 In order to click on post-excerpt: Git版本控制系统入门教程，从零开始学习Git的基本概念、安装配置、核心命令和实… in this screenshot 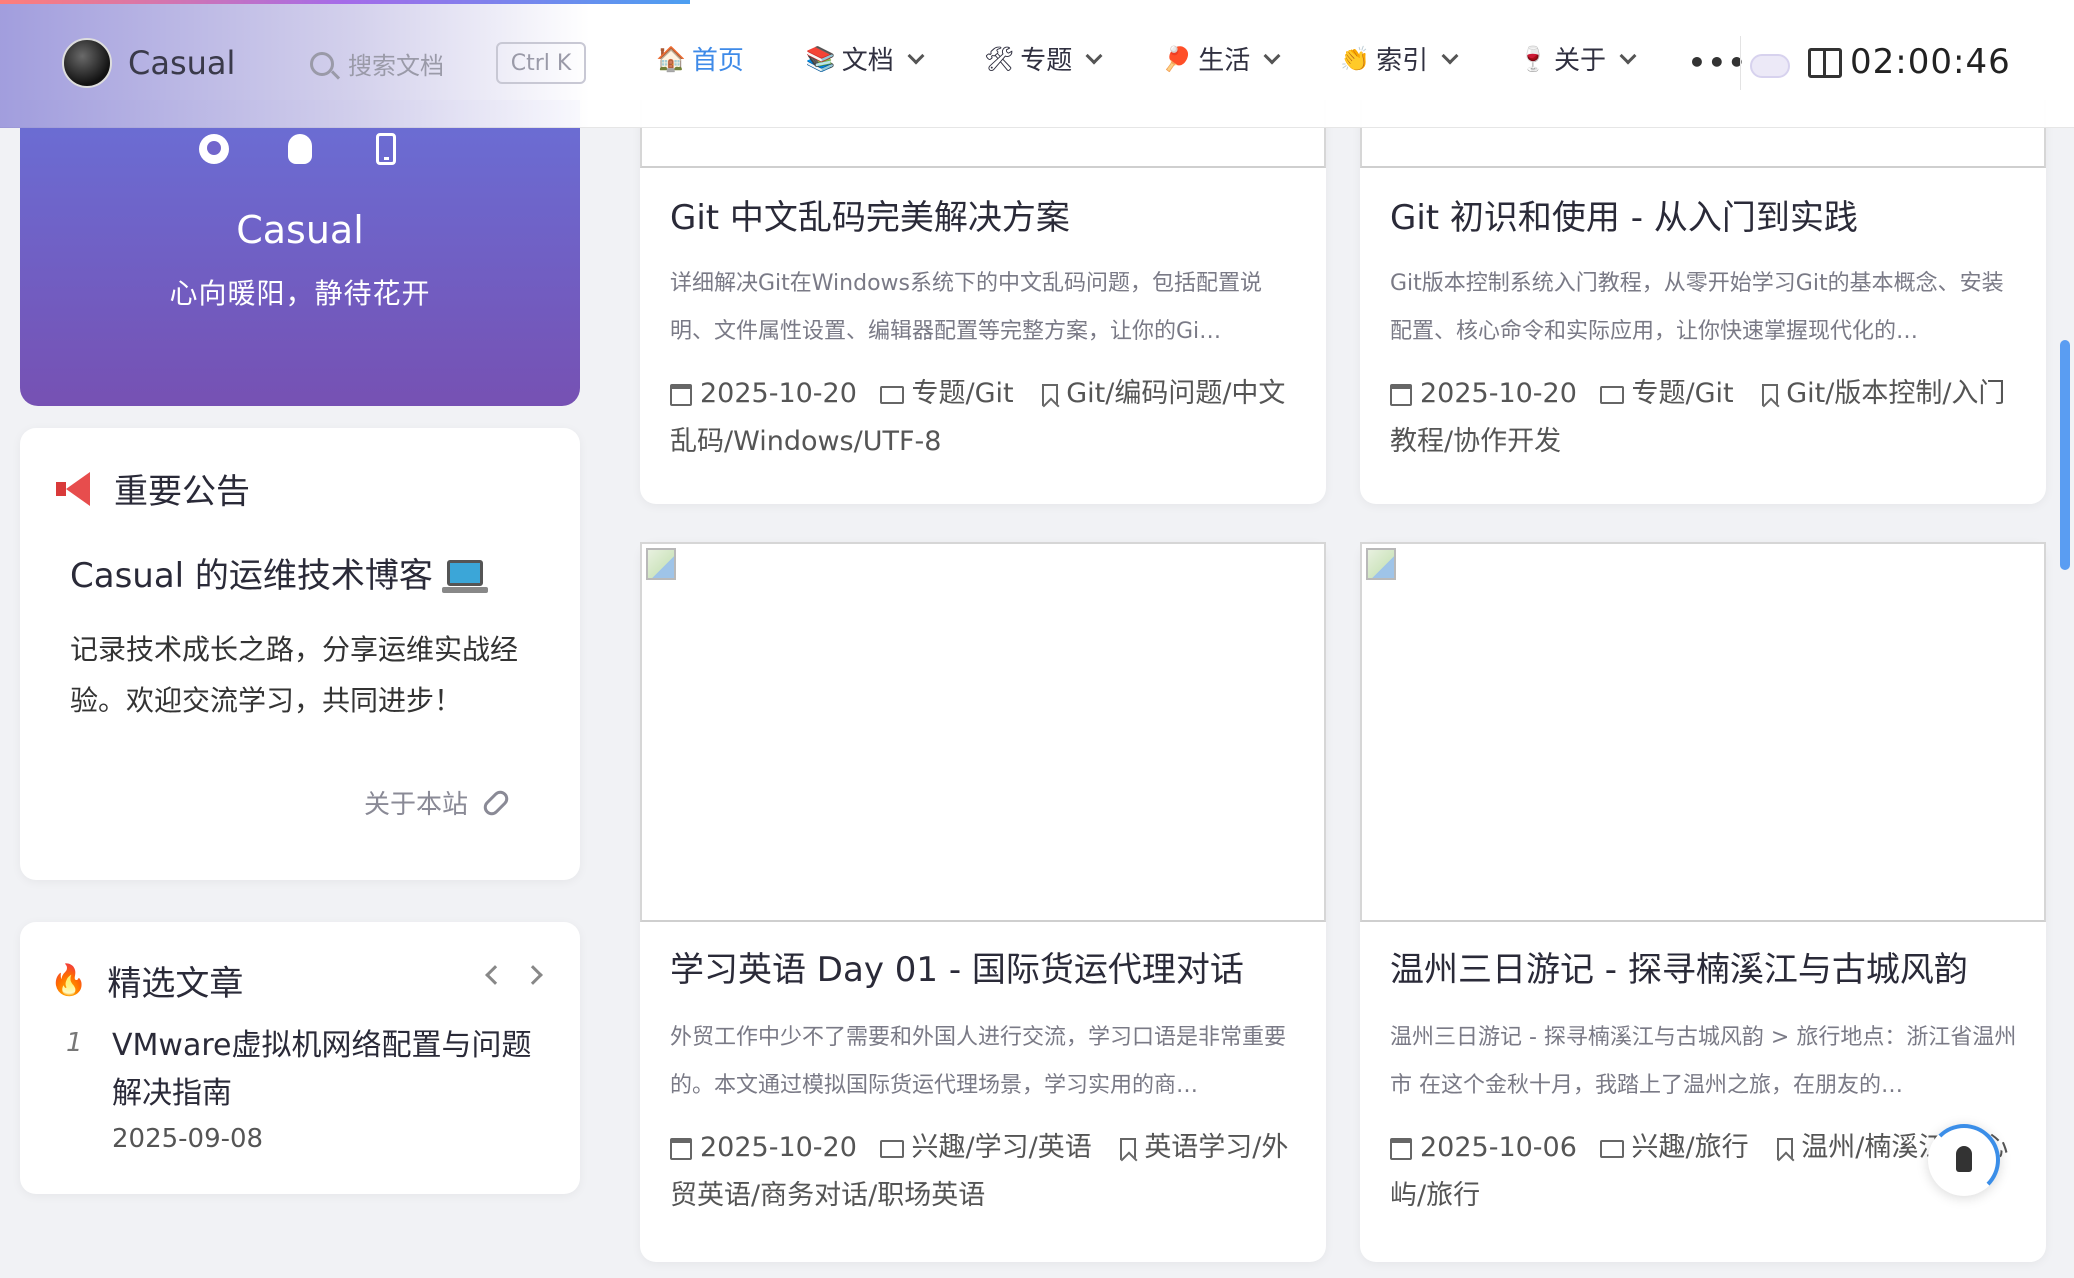, I will do `click(1697, 307)`.